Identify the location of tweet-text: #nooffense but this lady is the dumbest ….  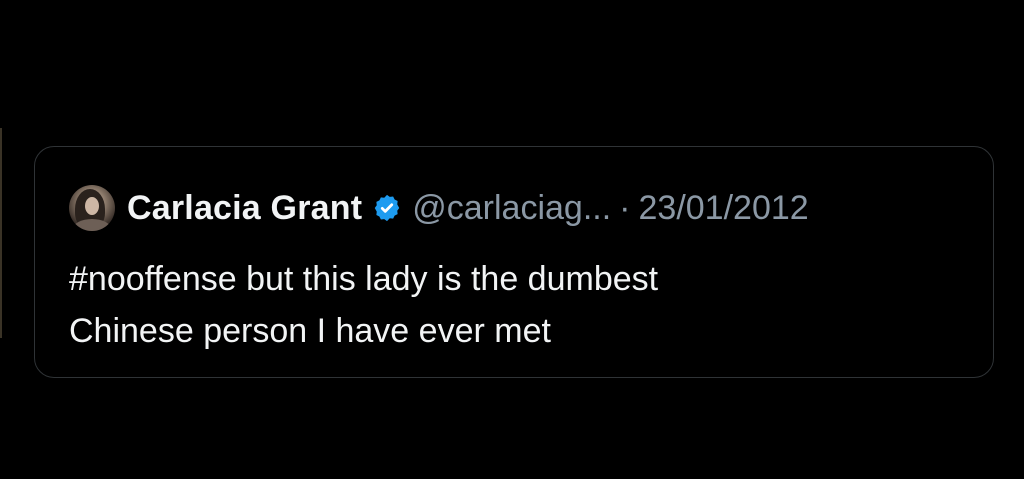
(364, 305).